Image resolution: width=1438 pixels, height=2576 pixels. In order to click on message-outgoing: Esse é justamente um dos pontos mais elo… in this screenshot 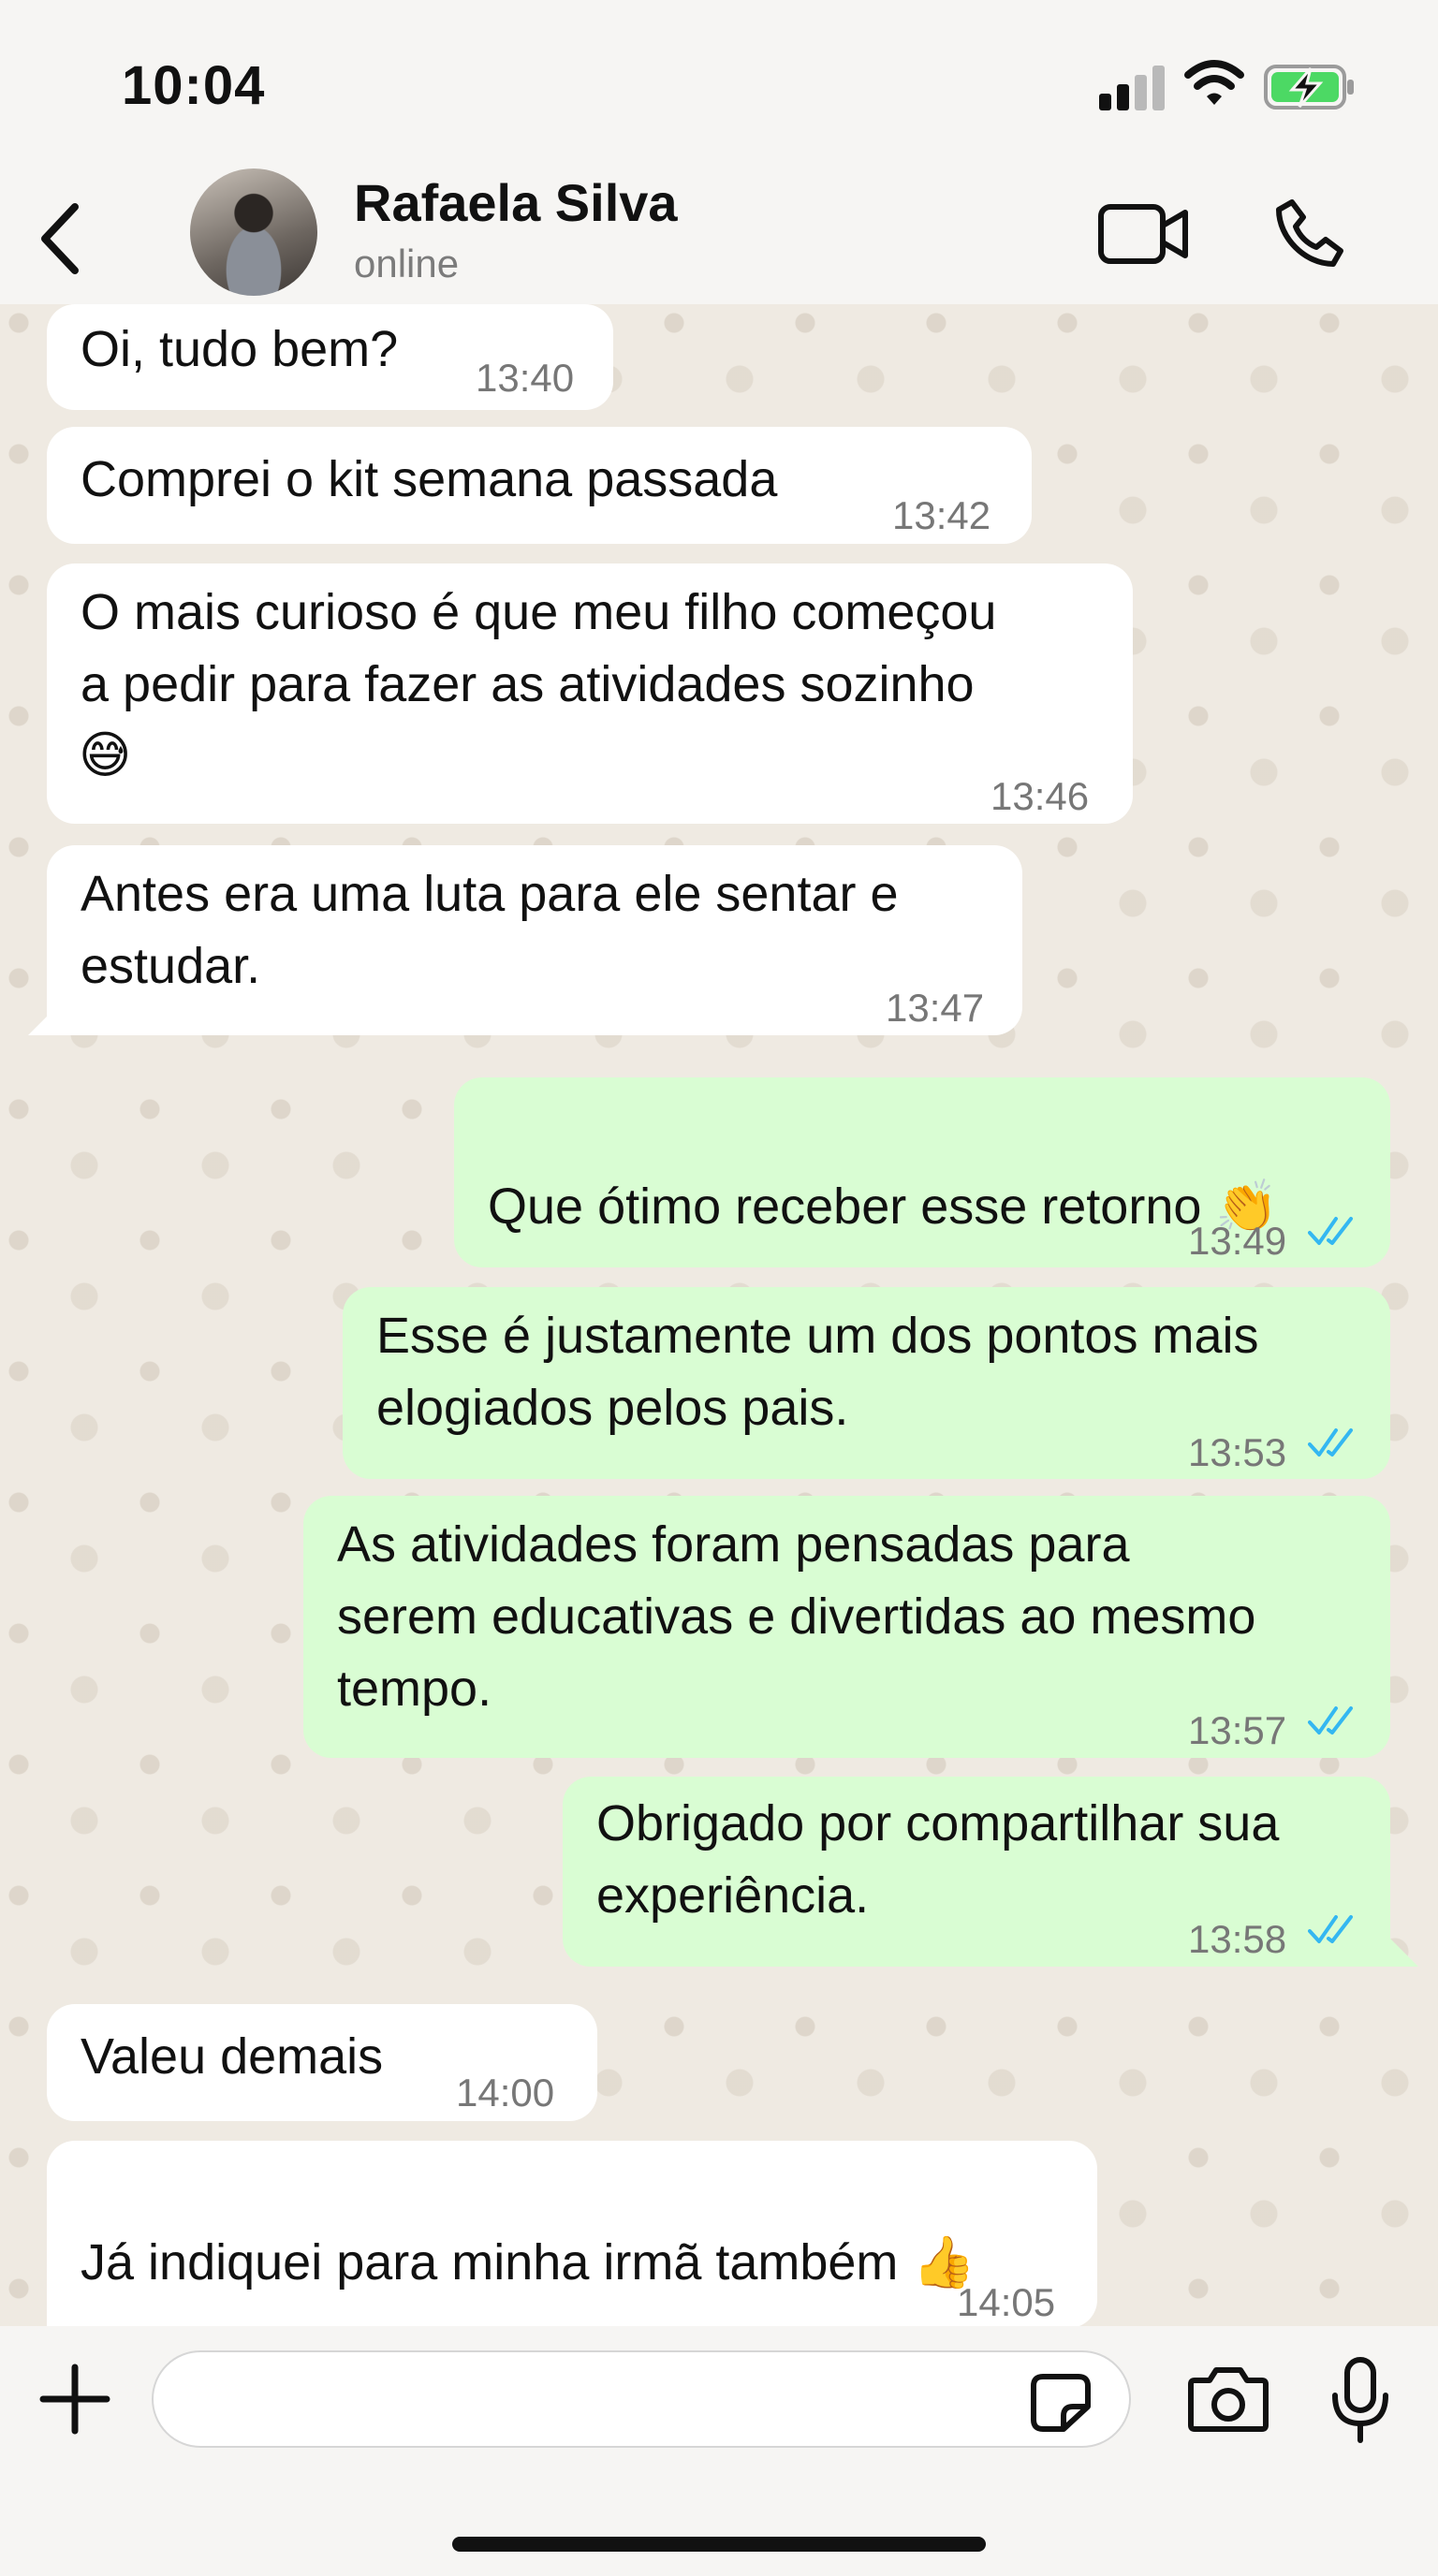, I will do `click(866, 1383)`.